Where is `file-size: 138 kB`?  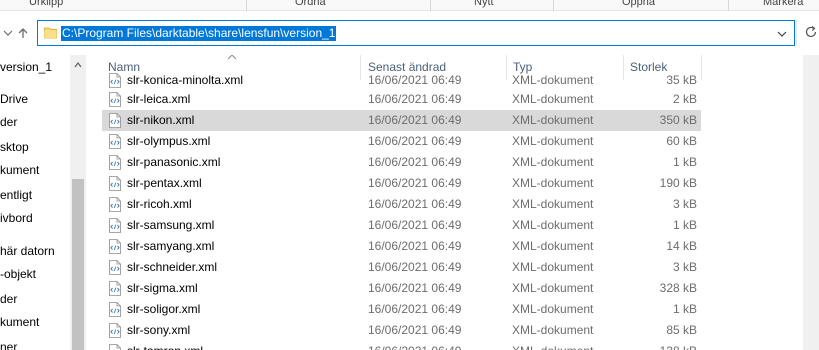 file-size: 138 kB is located at coordinates (678, 345).